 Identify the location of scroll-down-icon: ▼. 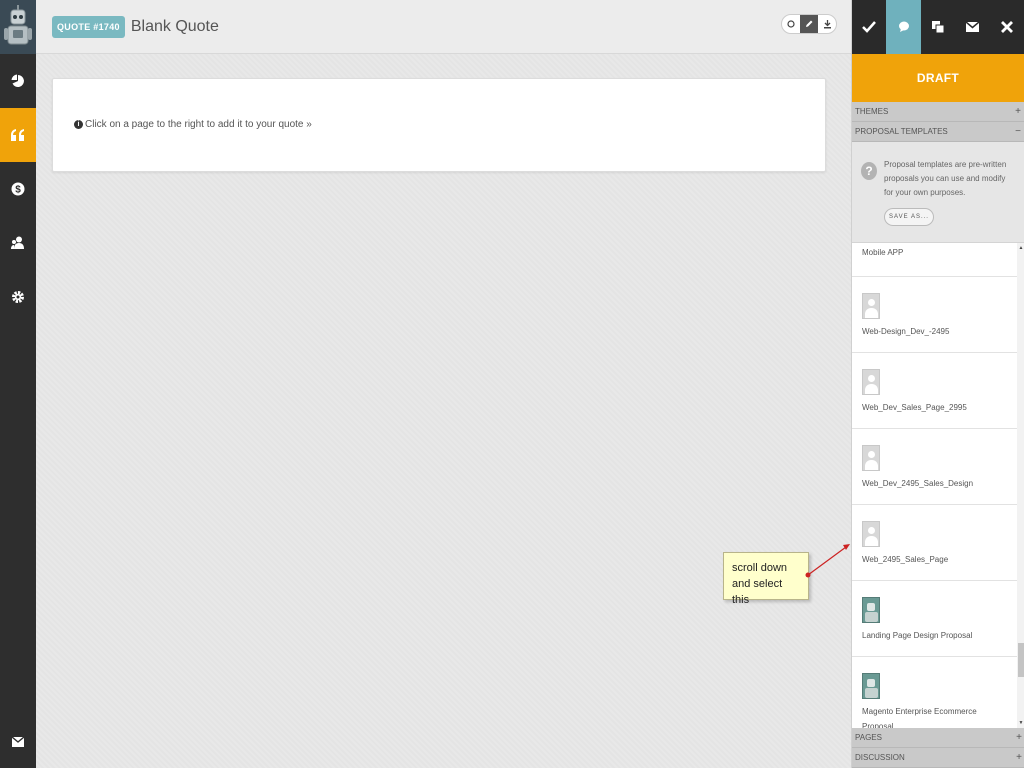
(1020, 723).